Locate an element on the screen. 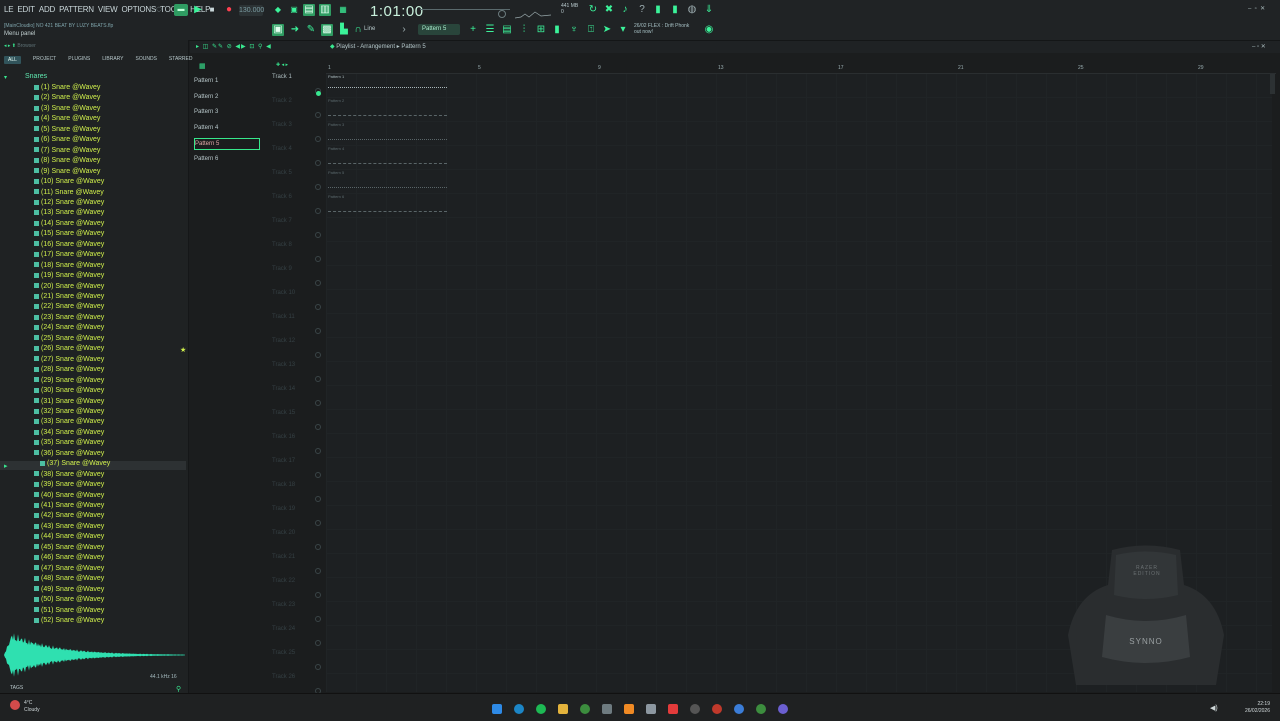  channel-rack-icon: ▮ is located at coordinates (675, 10).